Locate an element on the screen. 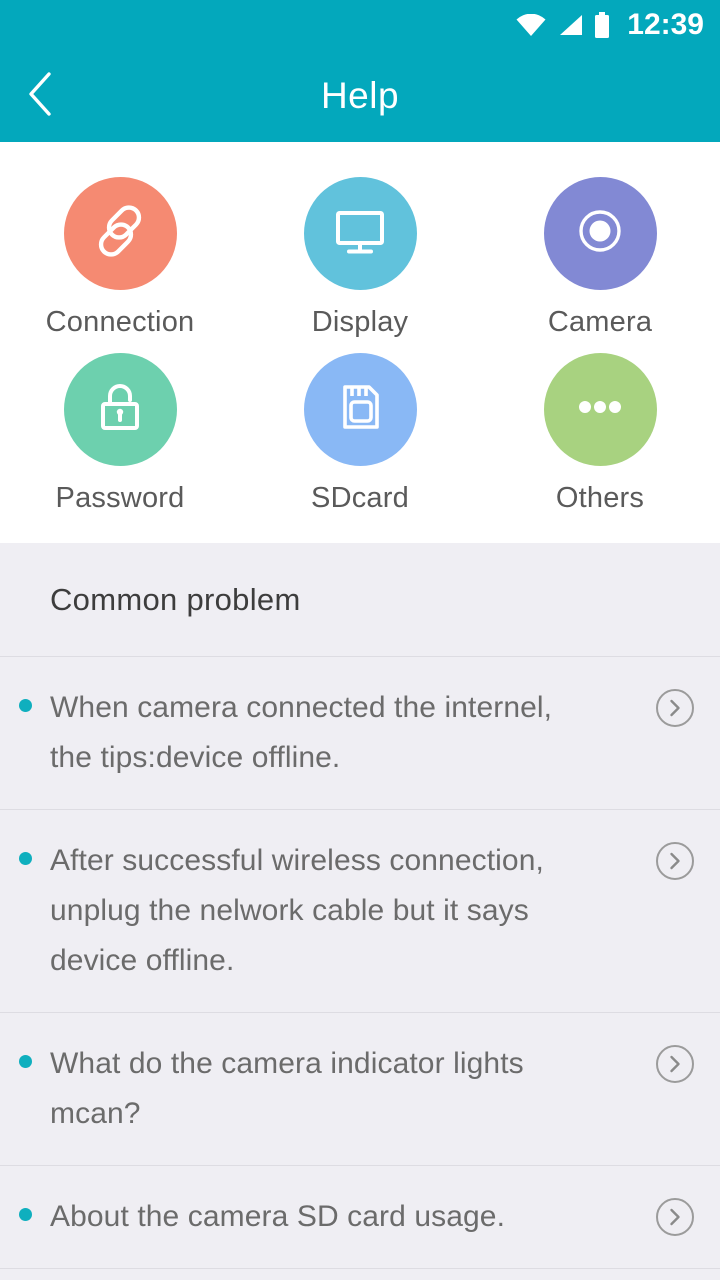 Image resolution: width=720 pixels, height=1280 pixels. category-display: Display is located at coordinates (360, 258).